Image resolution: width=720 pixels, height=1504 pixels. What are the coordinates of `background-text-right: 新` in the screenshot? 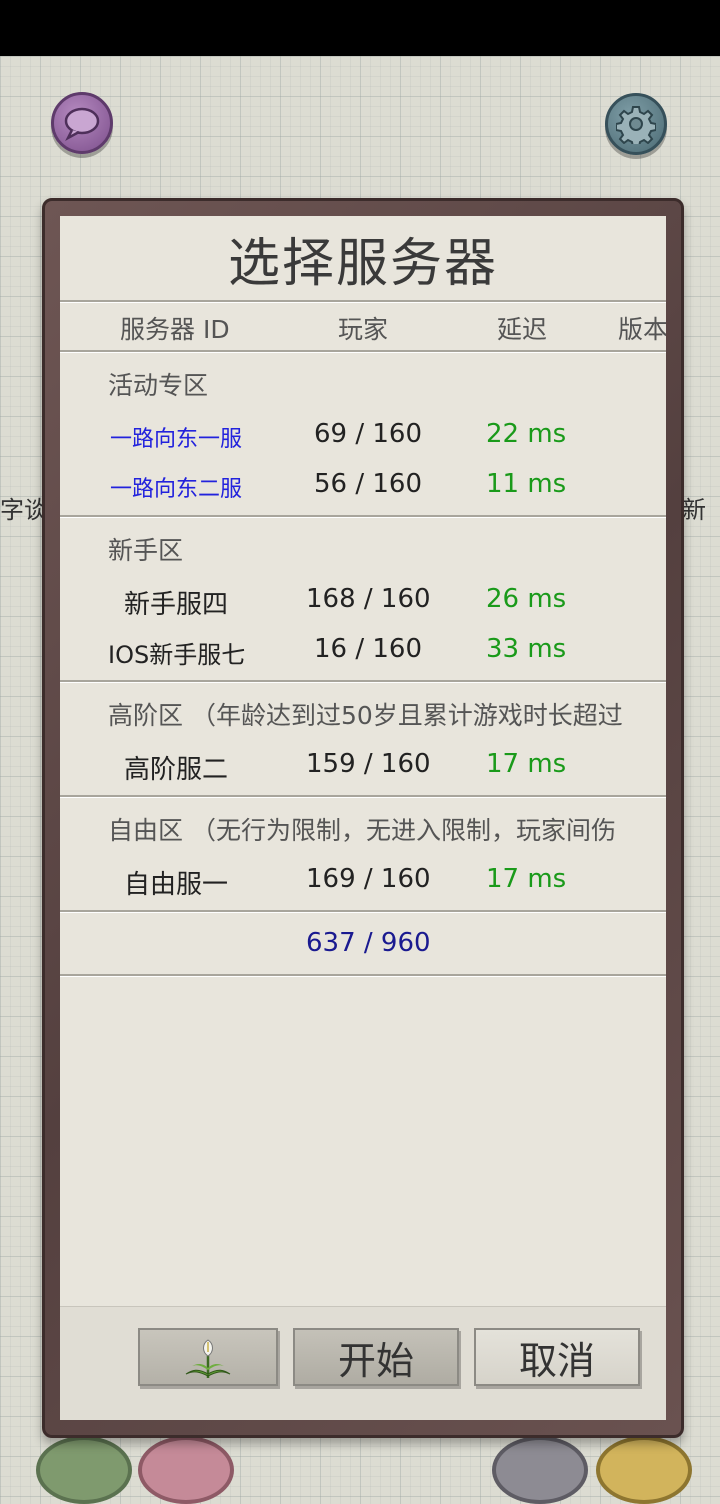 It's located at (694, 510).